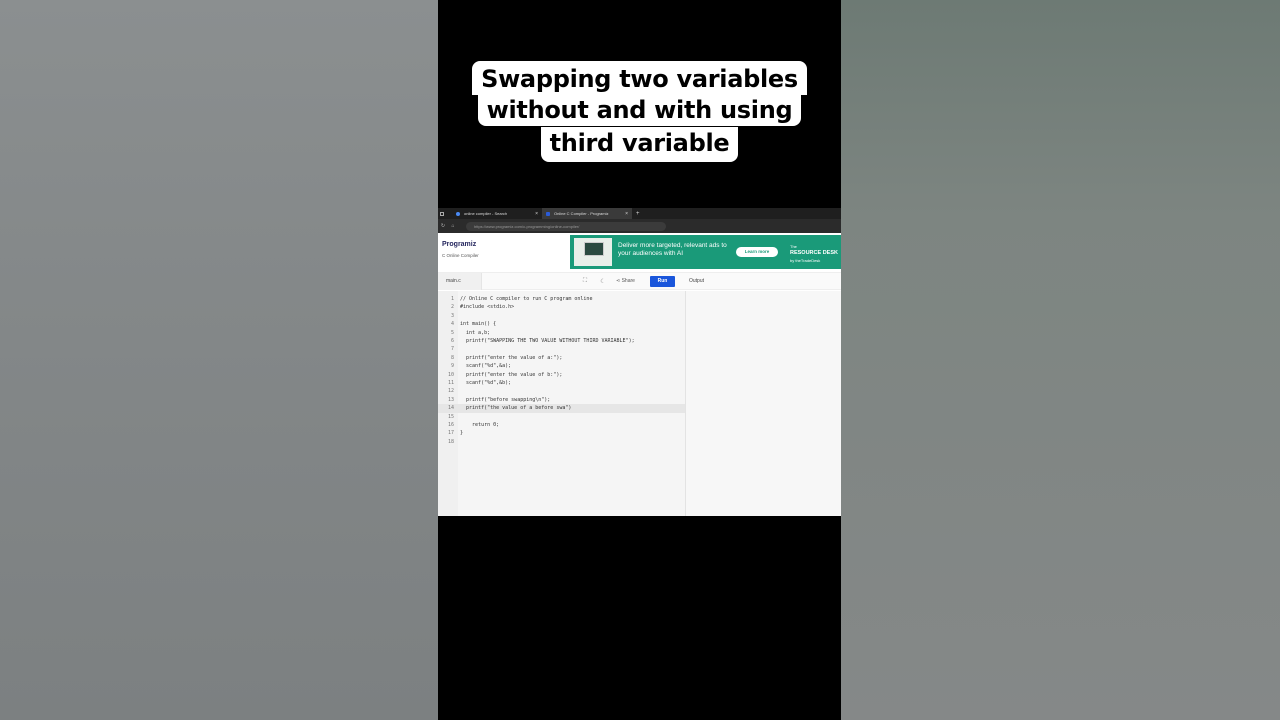 The width and height of the screenshot is (1280, 720). What do you see at coordinates (561, 383) in the screenshot?
I see `code-line: 11 scanf("%d",&b);` at bounding box center [561, 383].